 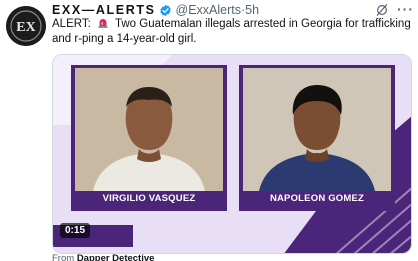 I want to click on grok-icon, so click(x=382, y=10).